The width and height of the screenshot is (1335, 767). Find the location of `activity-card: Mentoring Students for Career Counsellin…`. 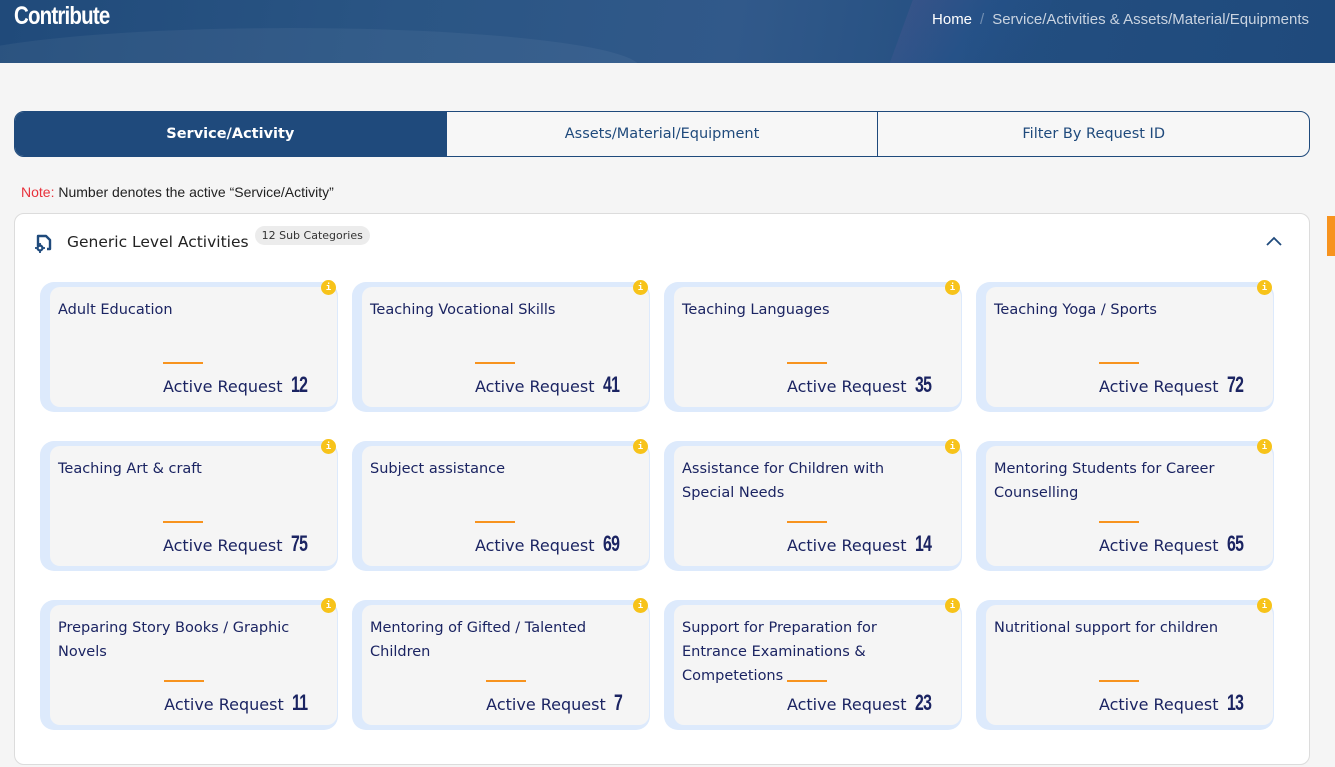

activity-card: Mentoring Students for Career Counsellin… is located at coordinates (1125, 505).